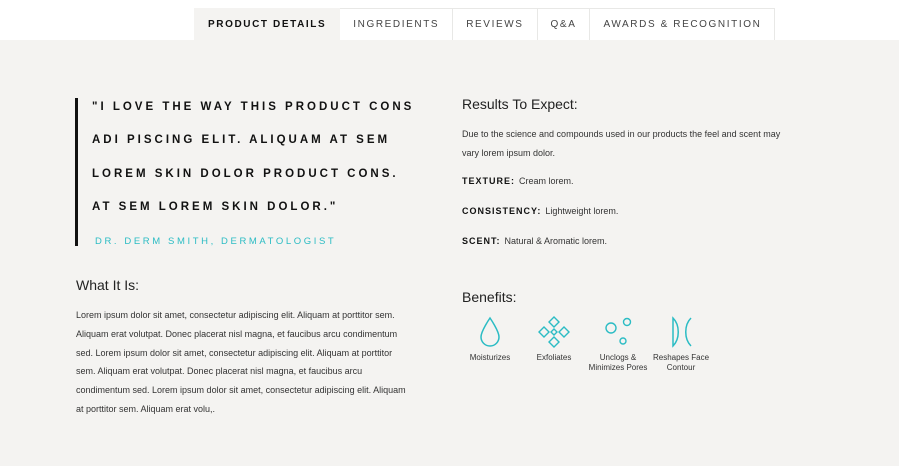 This screenshot has width=899, height=466. I want to click on benefit-label: Reshapes Face Contour, so click(681, 362).